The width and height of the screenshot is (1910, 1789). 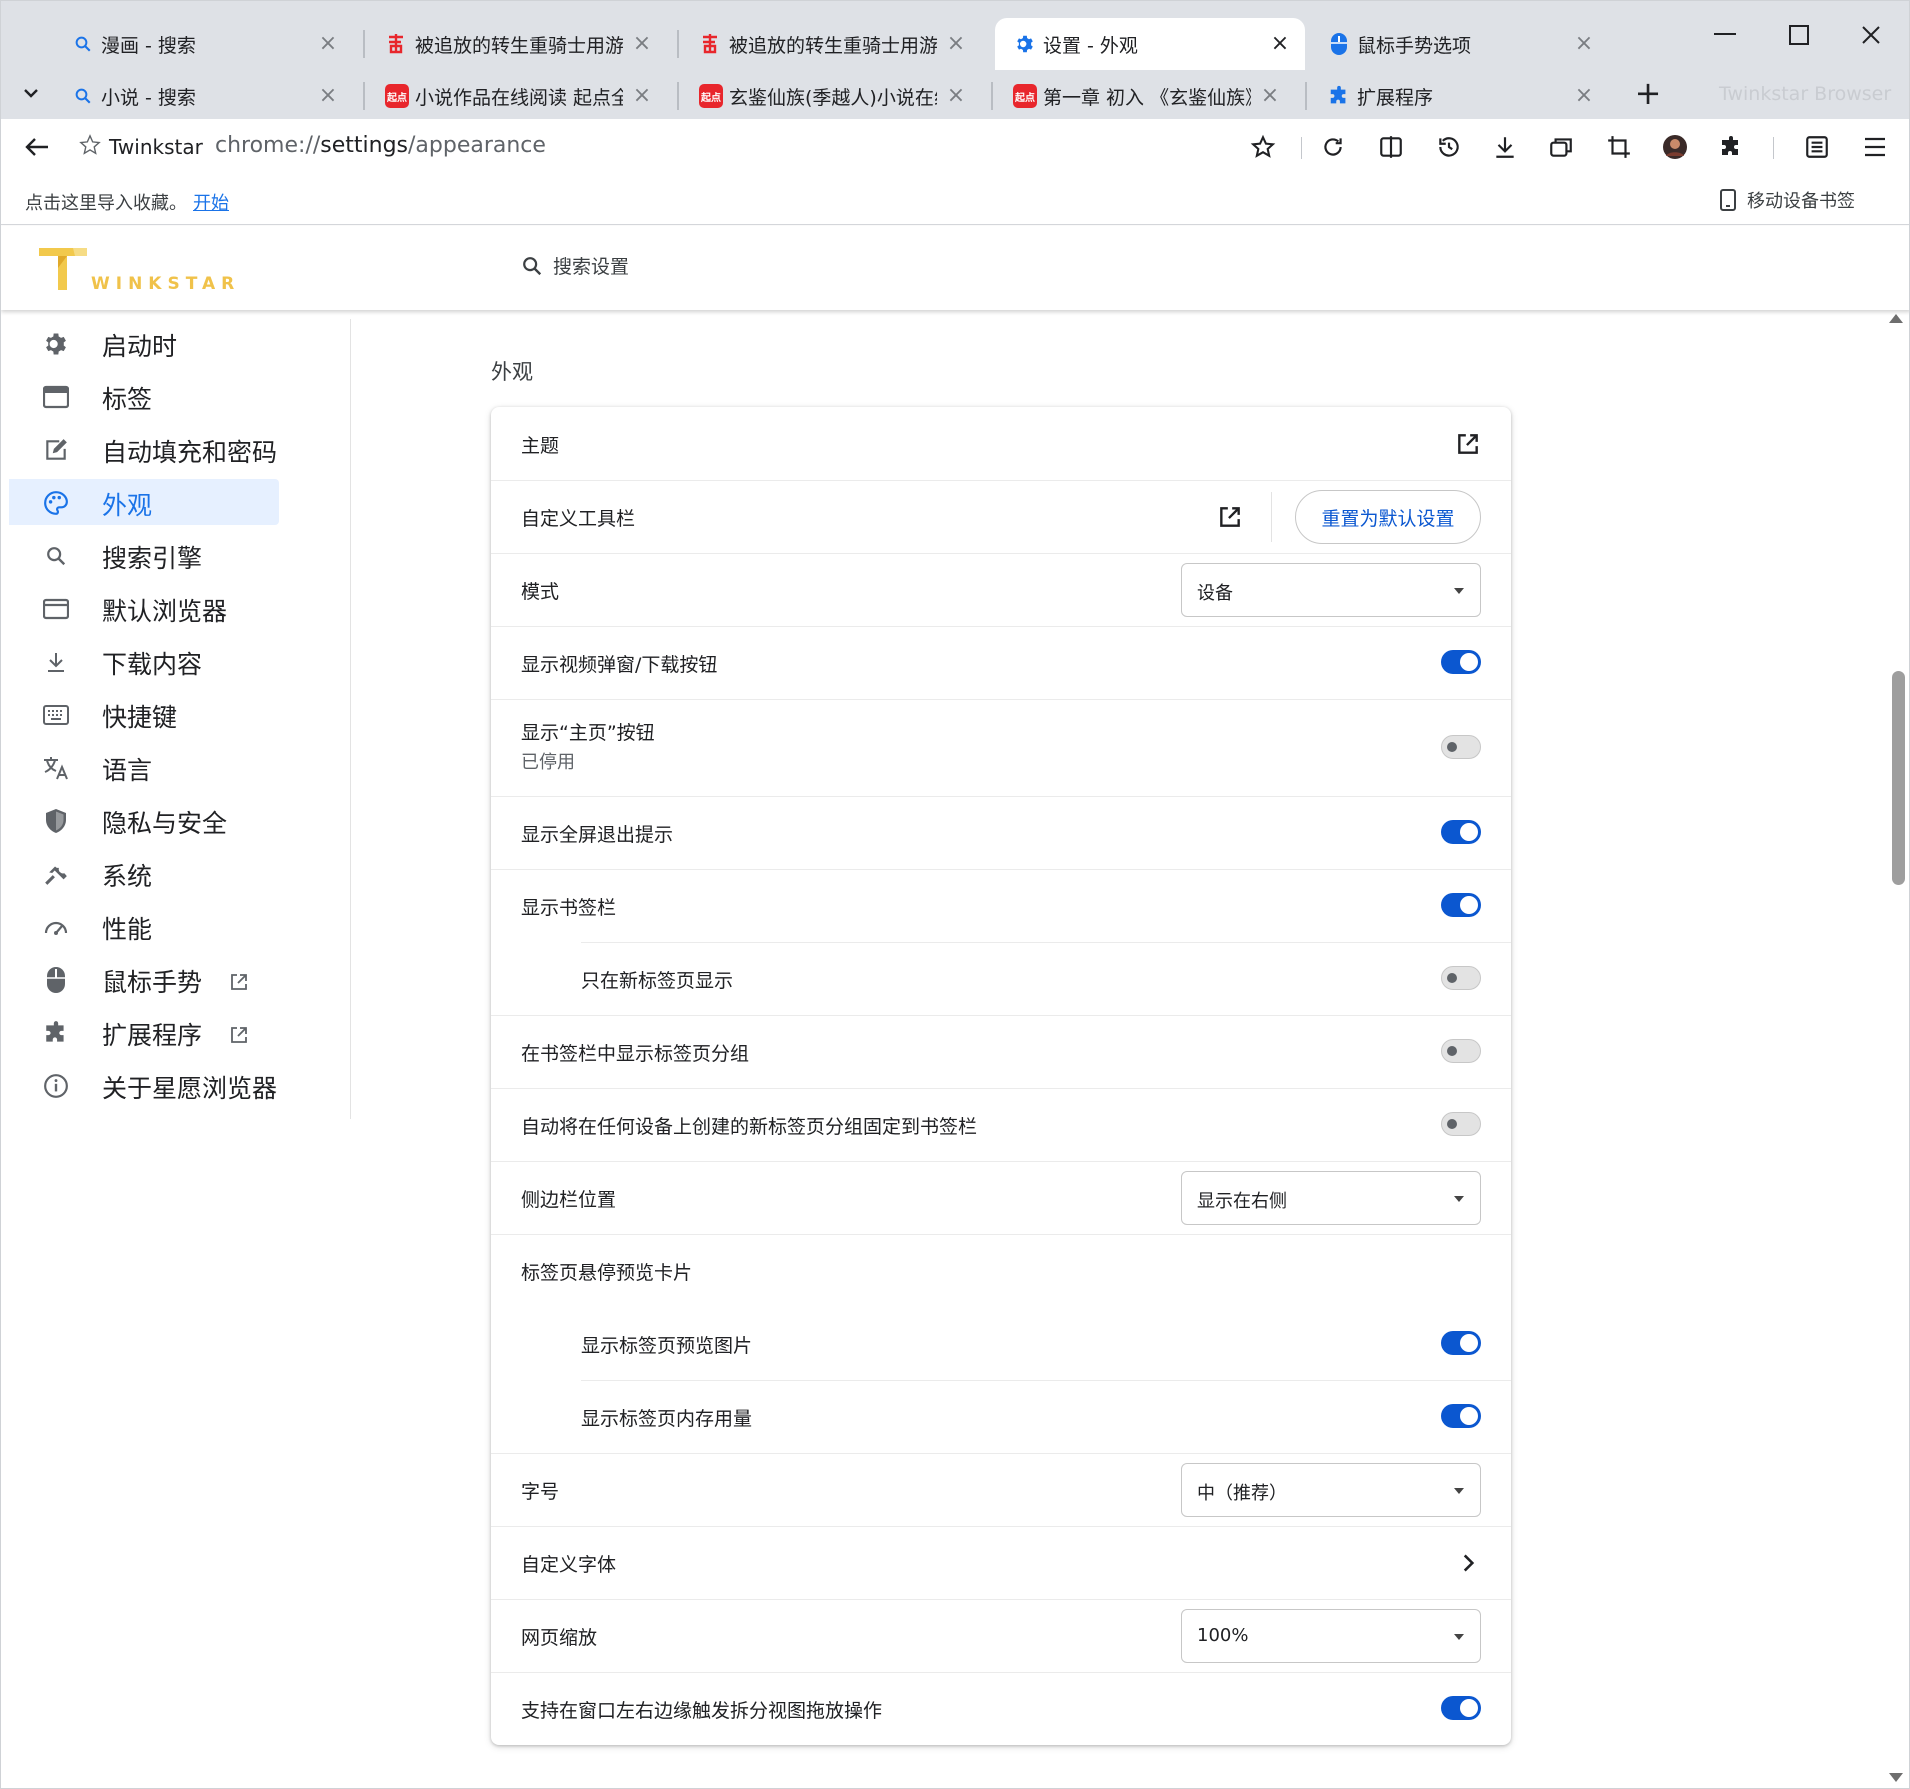 I want to click on sidebar-item-downloads: 下载内容, so click(x=144, y=661).